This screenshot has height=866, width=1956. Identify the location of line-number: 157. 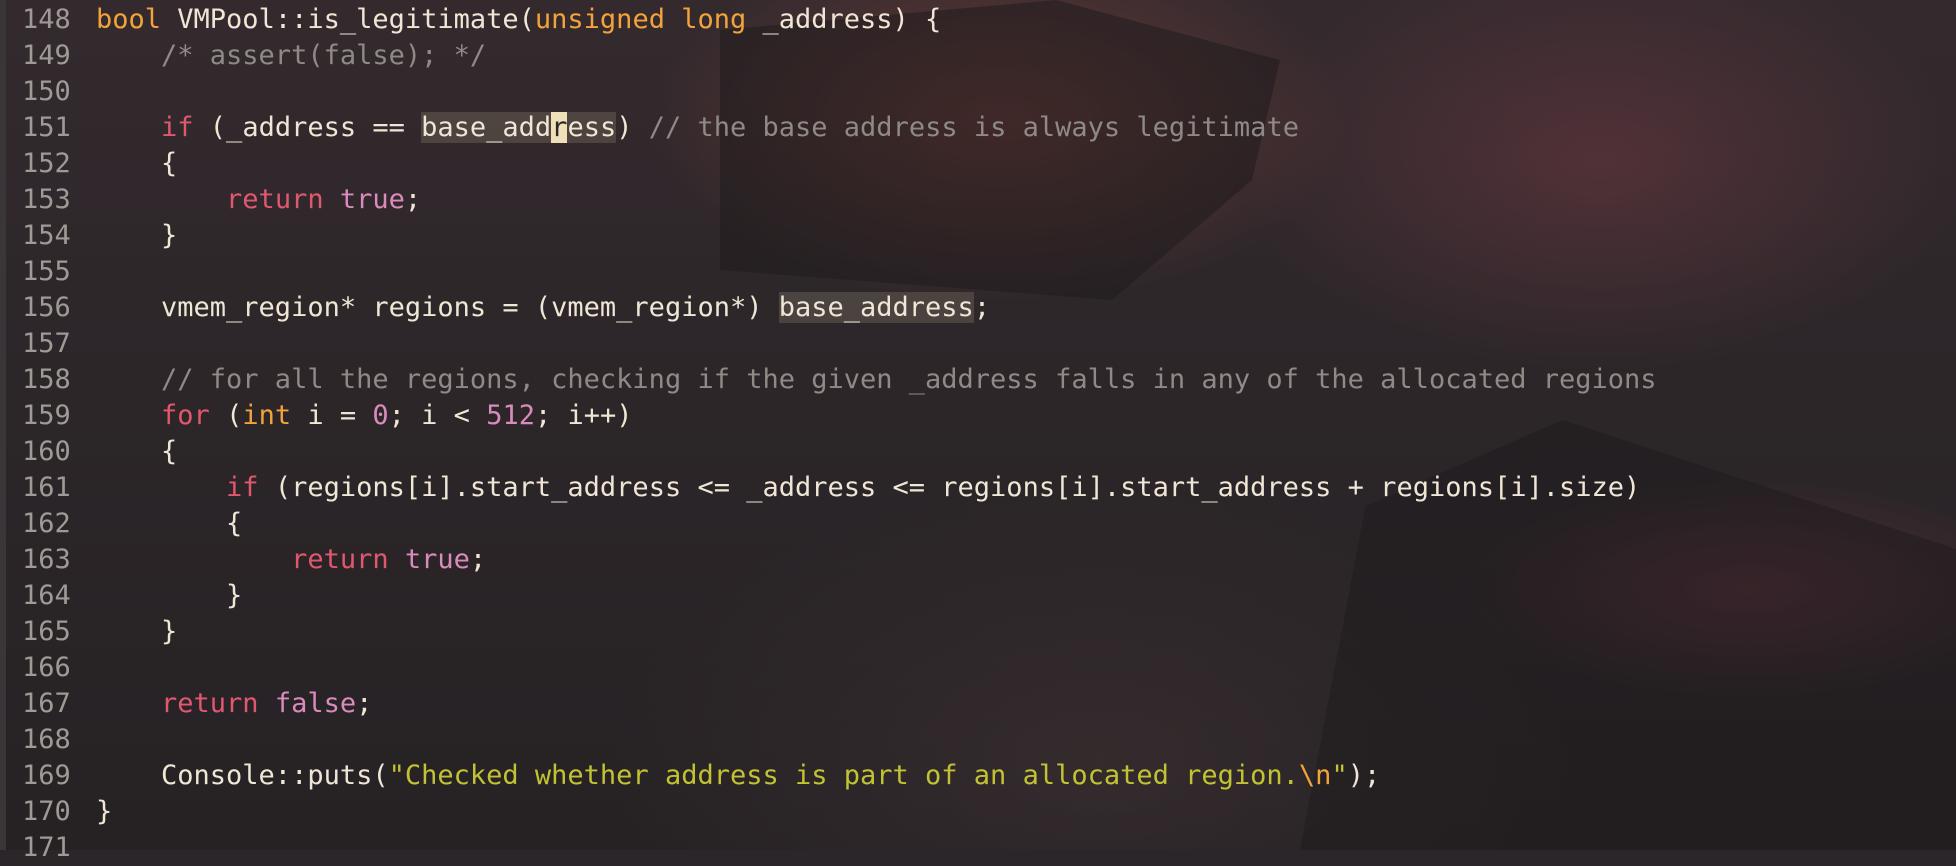
(46, 343).